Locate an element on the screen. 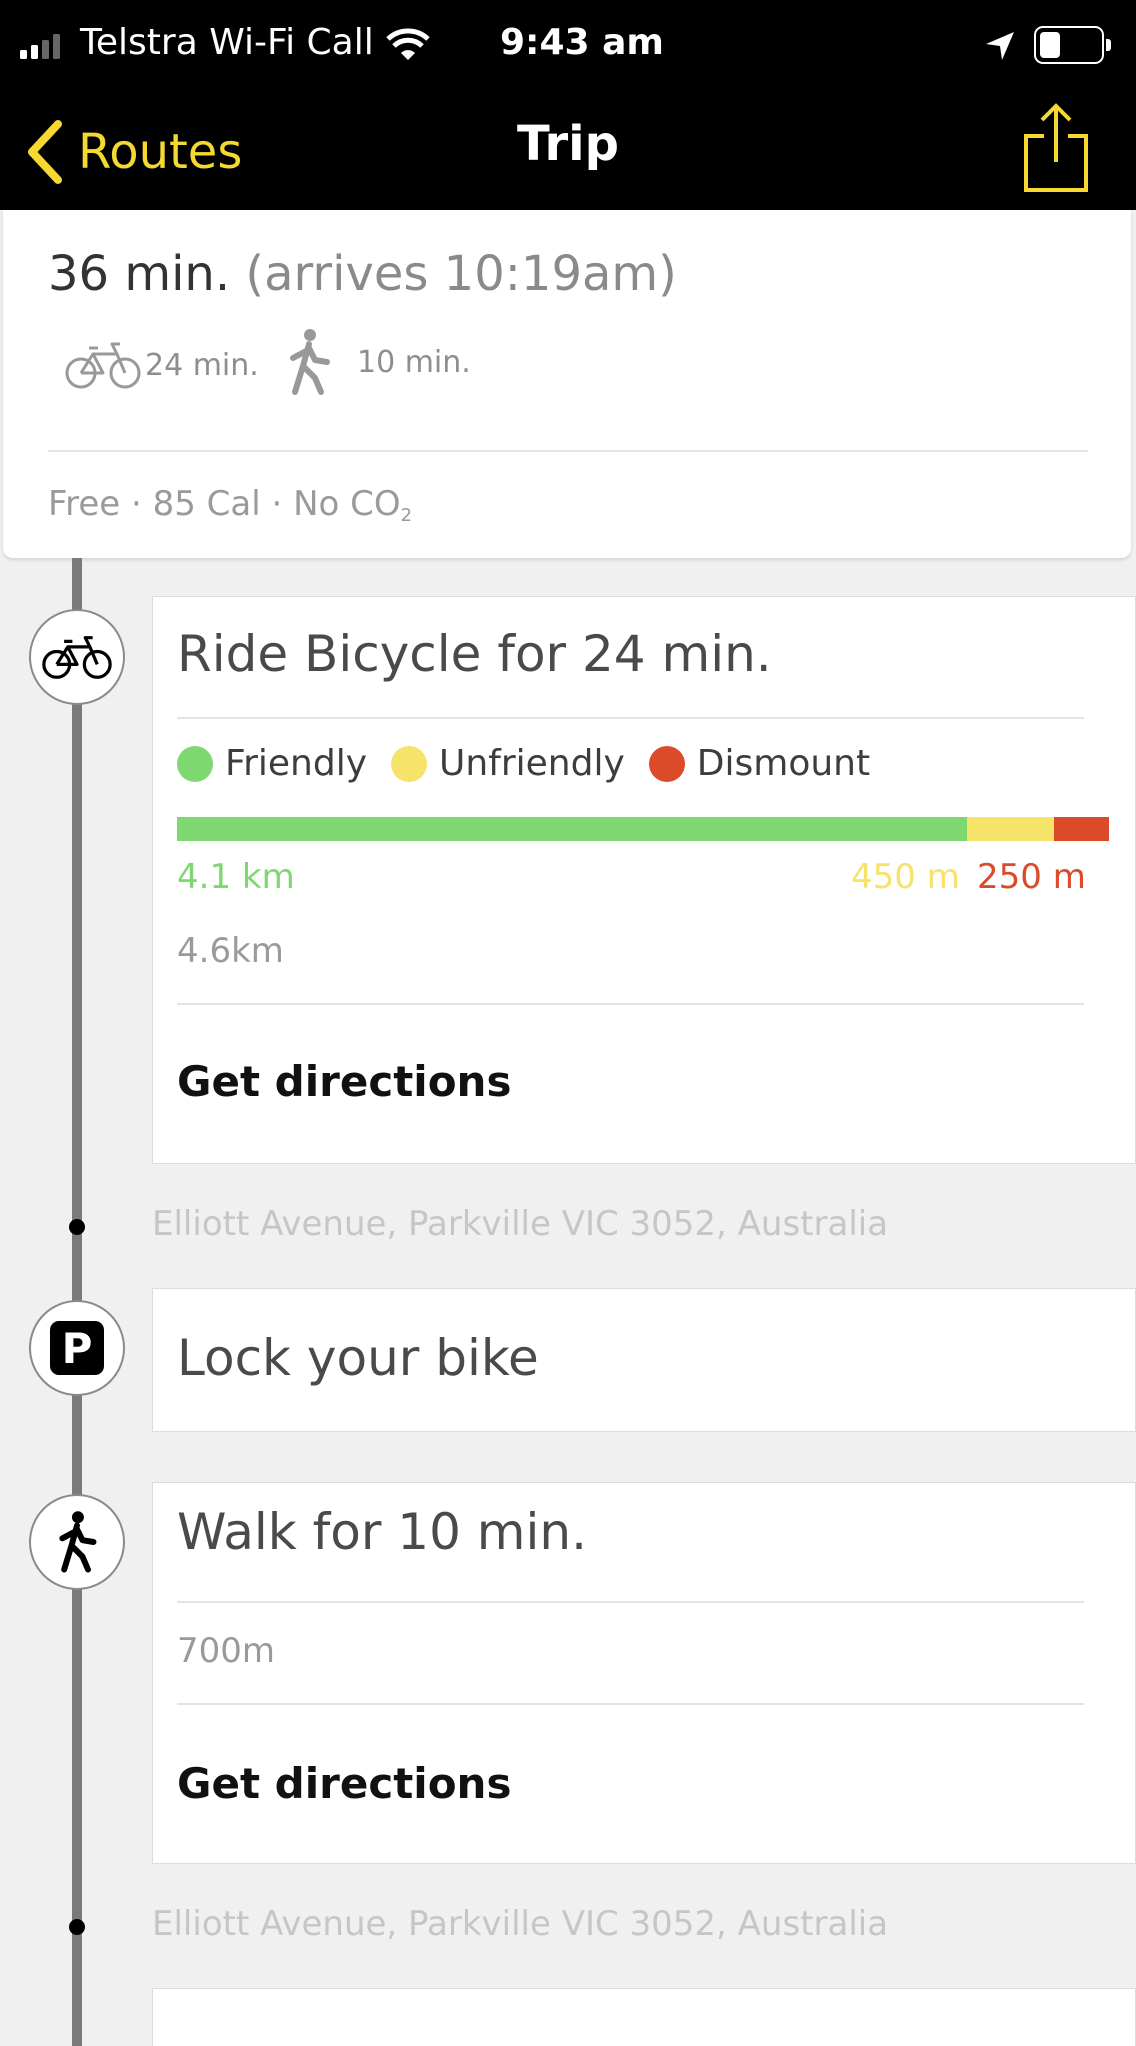 The height and width of the screenshot is (2046, 1136). legend-dismount-label: Dismount is located at coordinates (783, 763).